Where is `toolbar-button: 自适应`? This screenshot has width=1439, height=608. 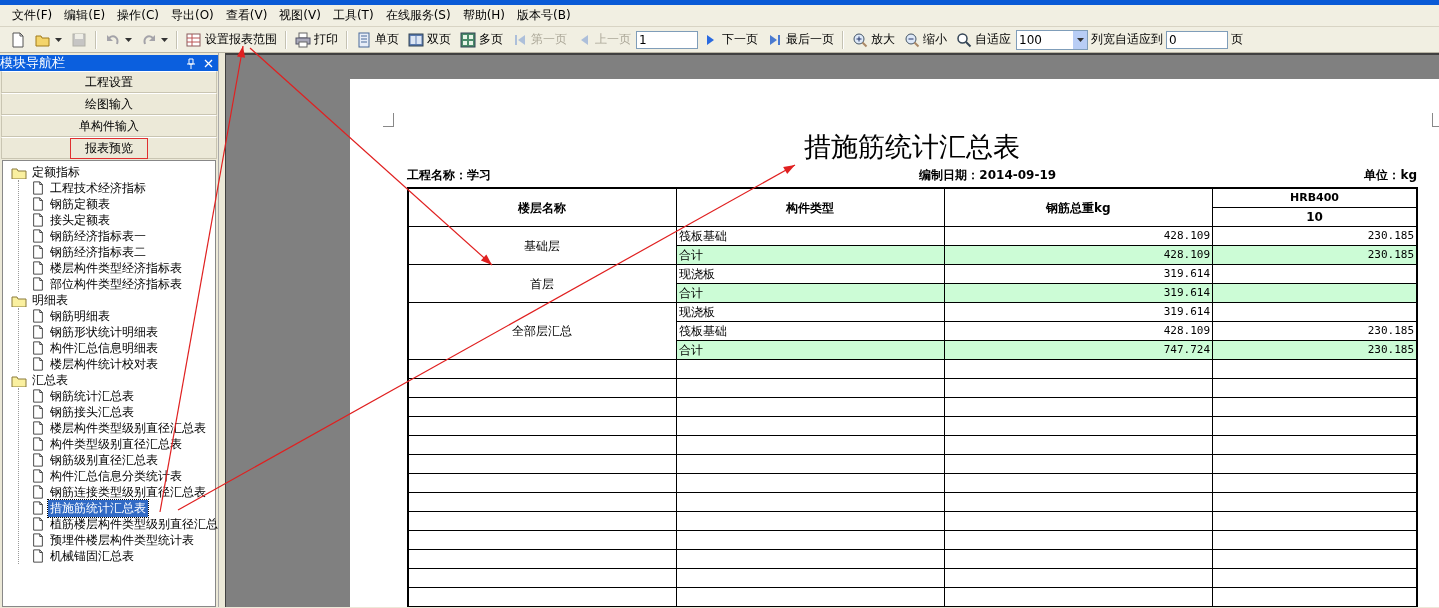
toolbar-button: 自适应 is located at coordinates (983, 39).